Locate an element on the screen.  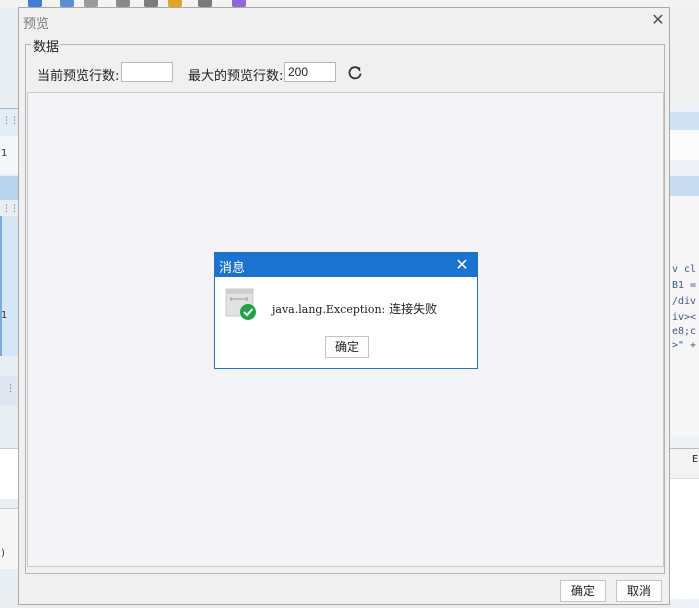
message-dialog: 消息 ✕ java.lang.Exception: 连接失败 确定 is located at coordinates (346, 310).